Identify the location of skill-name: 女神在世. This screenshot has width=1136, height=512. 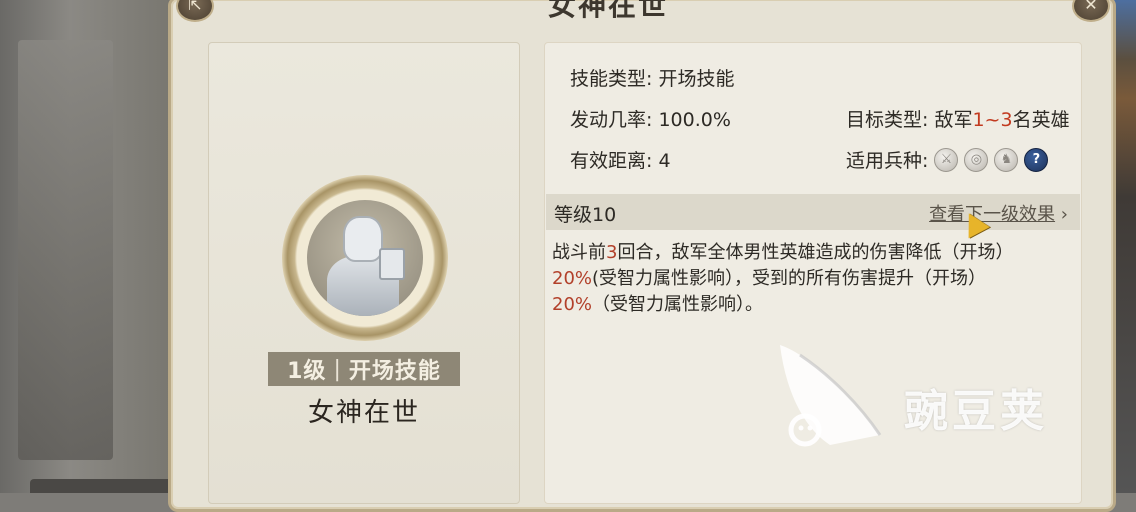
(363, 413).